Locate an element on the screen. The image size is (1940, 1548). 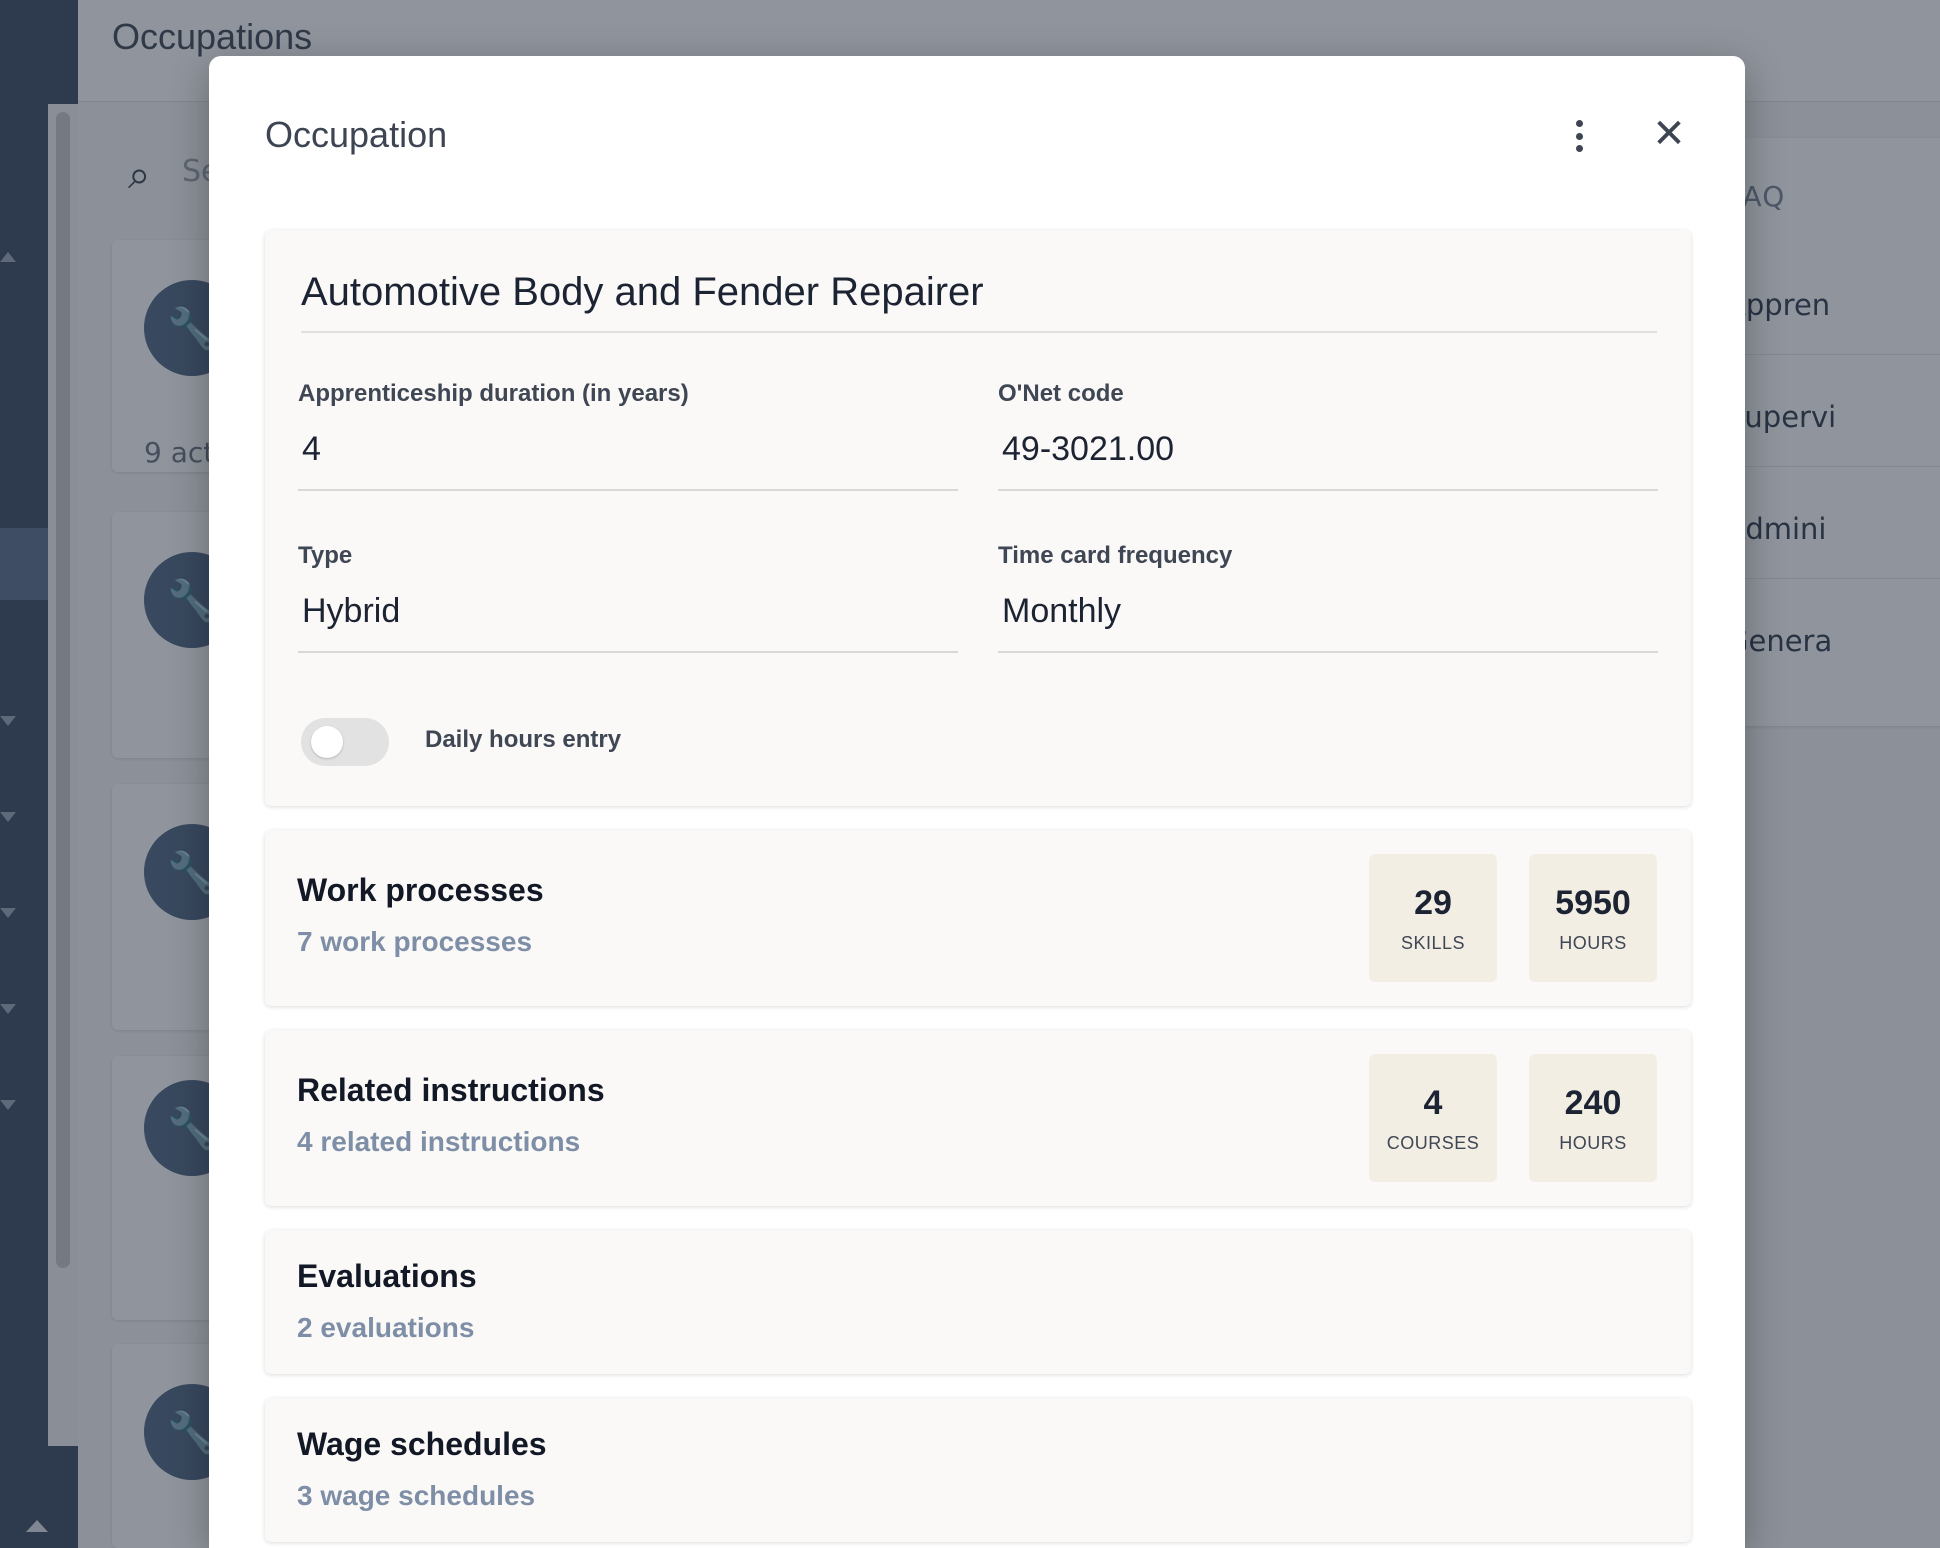
evaluations-link: 2 evaluations is located at coordinates (385, 1328).